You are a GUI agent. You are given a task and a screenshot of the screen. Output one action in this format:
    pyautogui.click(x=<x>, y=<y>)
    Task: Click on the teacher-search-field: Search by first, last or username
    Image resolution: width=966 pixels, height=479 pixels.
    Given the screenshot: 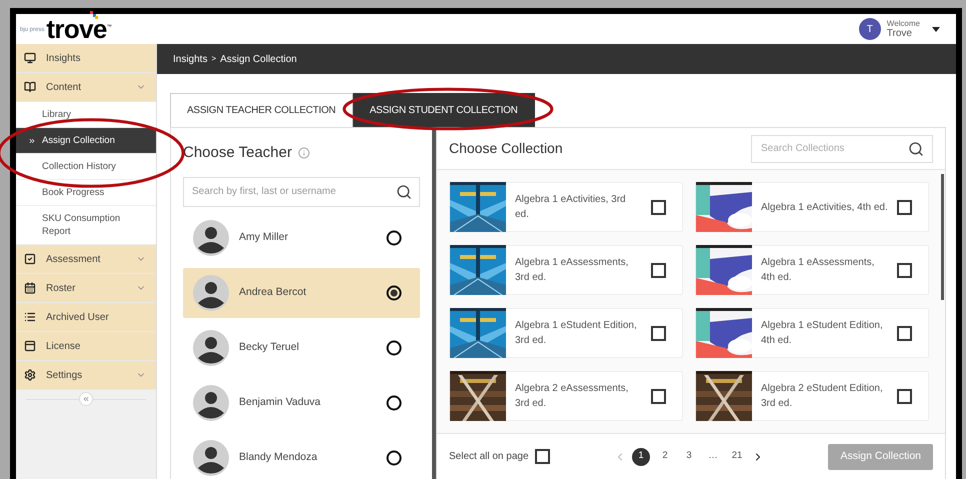 What is the action you would take?
    pyautogui.click(x=301, y=191)
    